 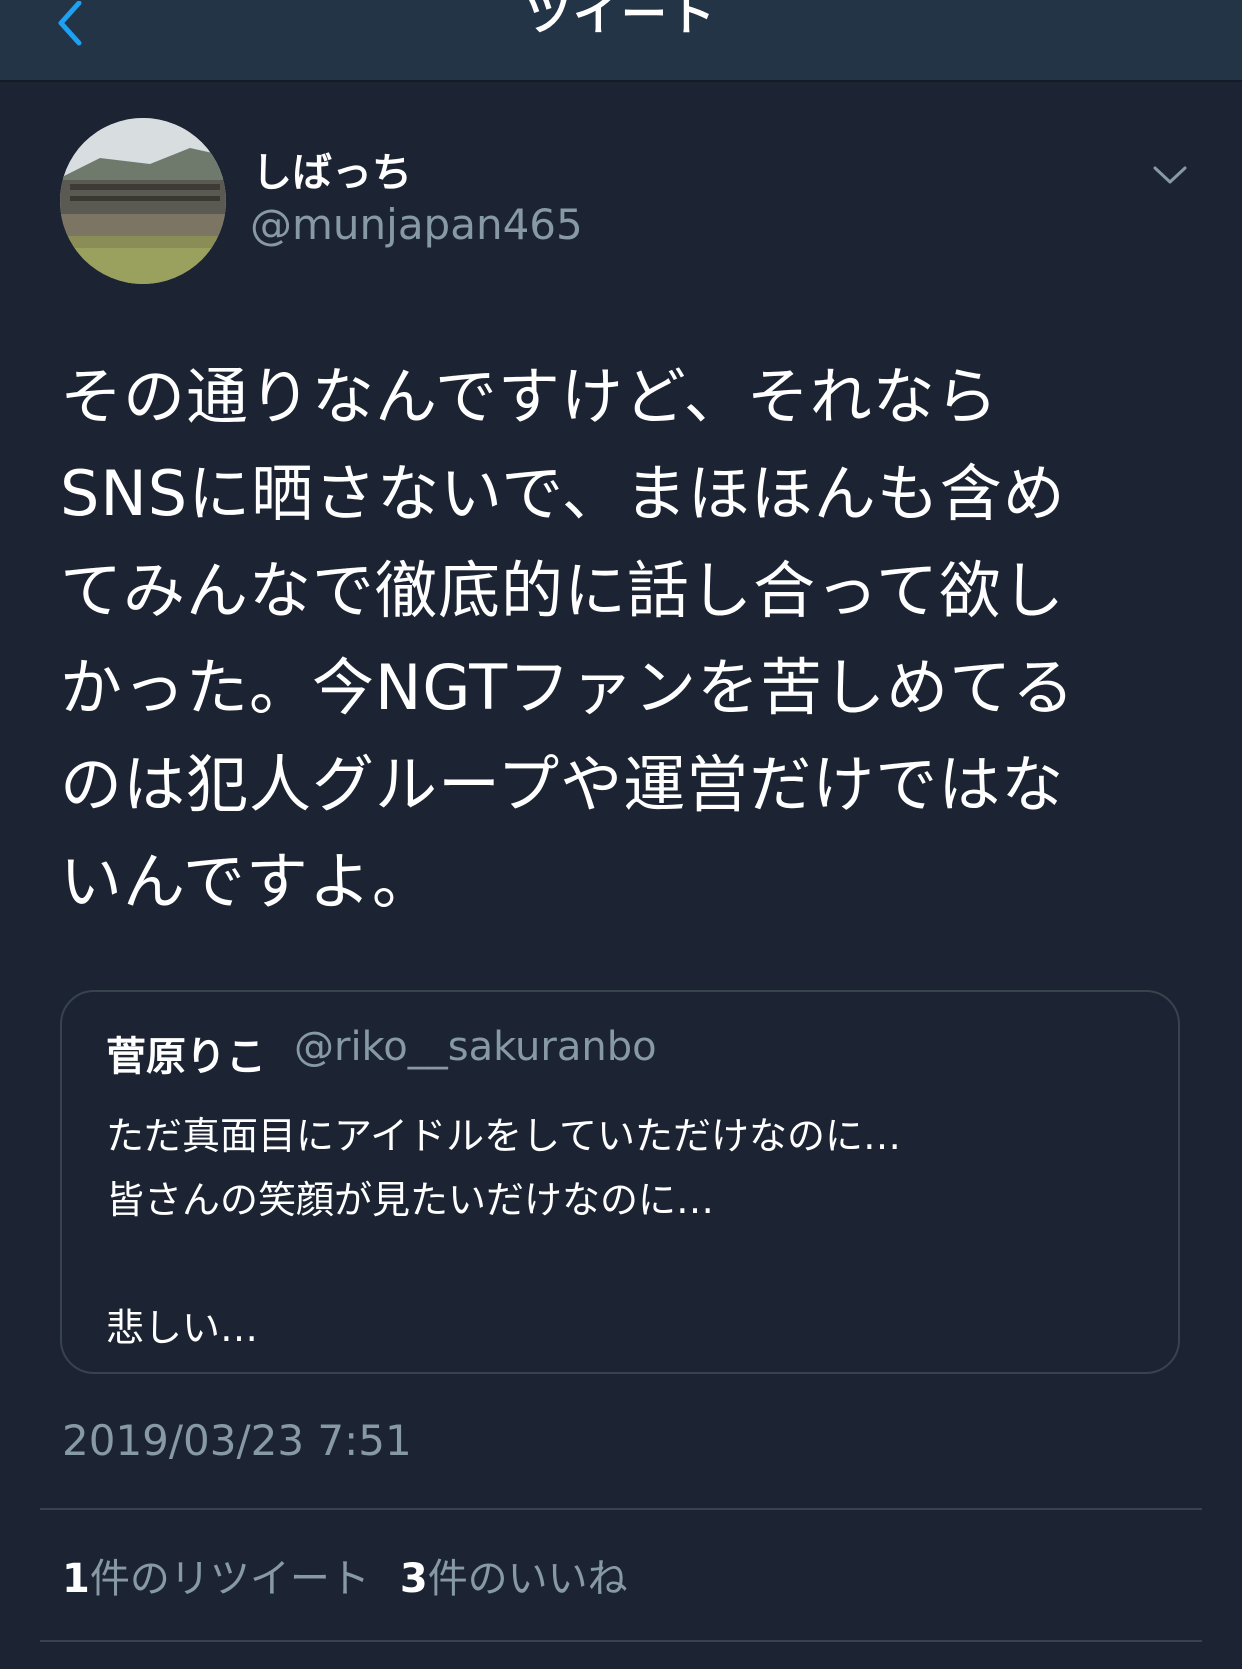 What do you see at coordinates (475, 1047) in the screenshot?
I see `quoted-username: @riko__sakuranbo` at bounding box center [475, 1047].